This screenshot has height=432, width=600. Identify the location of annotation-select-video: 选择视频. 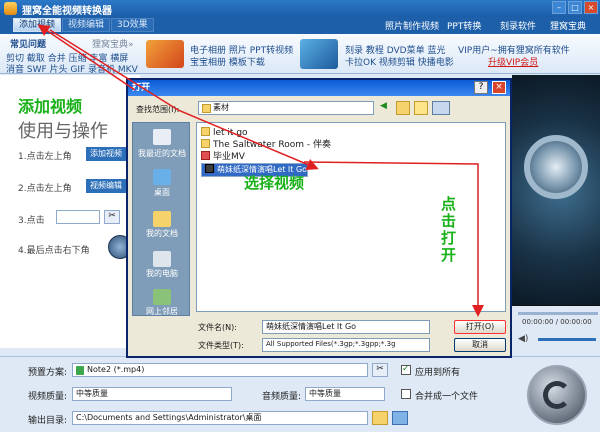
(274, 183).